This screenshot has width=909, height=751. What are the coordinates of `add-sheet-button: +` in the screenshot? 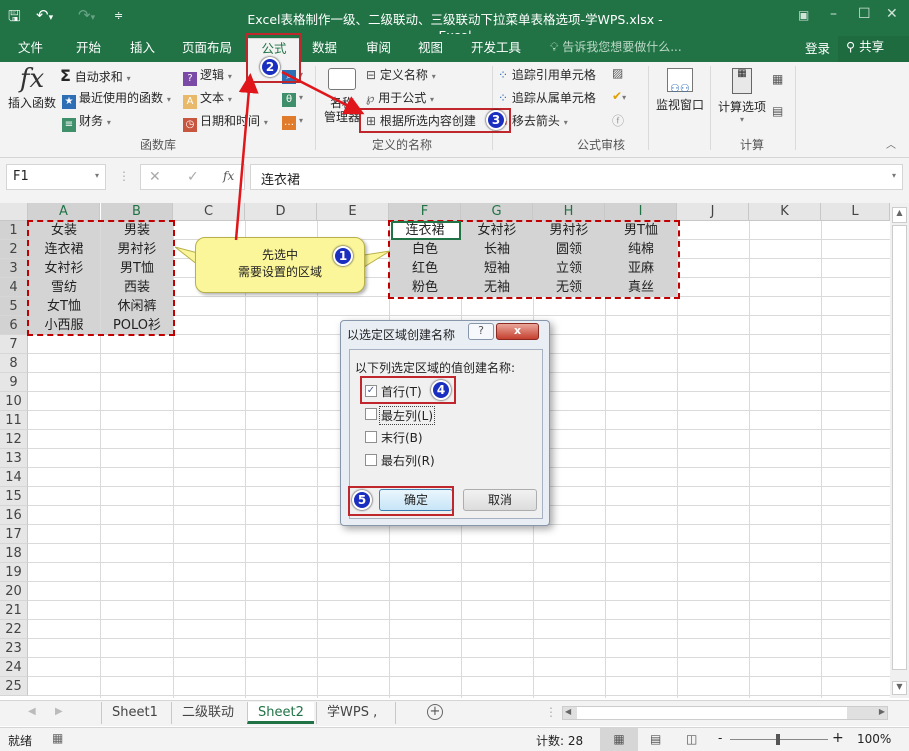 It's located at (435, 712).